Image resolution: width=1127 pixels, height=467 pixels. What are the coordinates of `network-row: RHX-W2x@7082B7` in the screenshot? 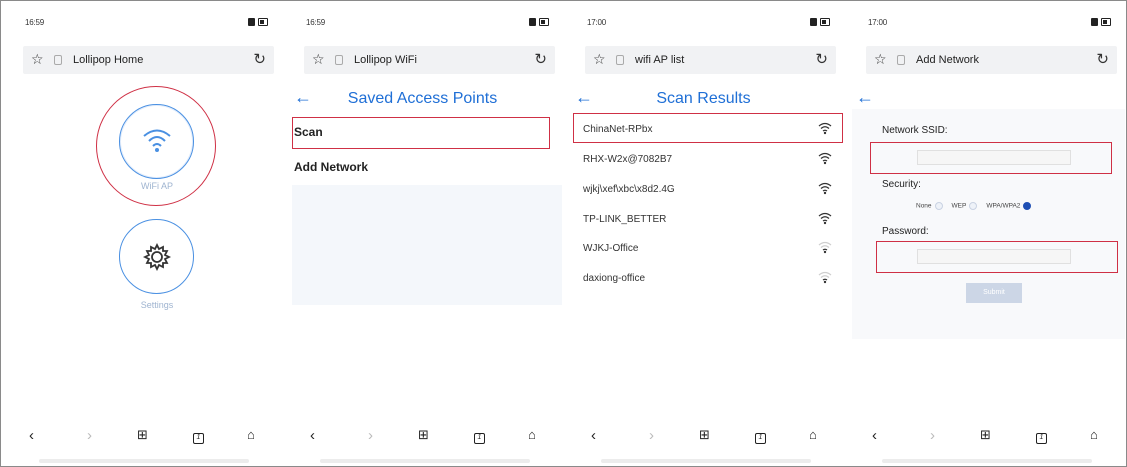 It's located at (710, 161).